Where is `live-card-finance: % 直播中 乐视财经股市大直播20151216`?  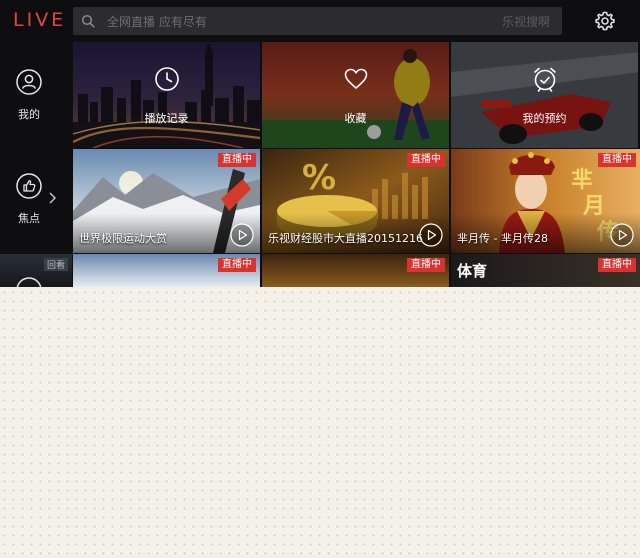
live-card-finance: % 直播中 乐视财经股市大直播20151216 is located at coordinates (355, 201).